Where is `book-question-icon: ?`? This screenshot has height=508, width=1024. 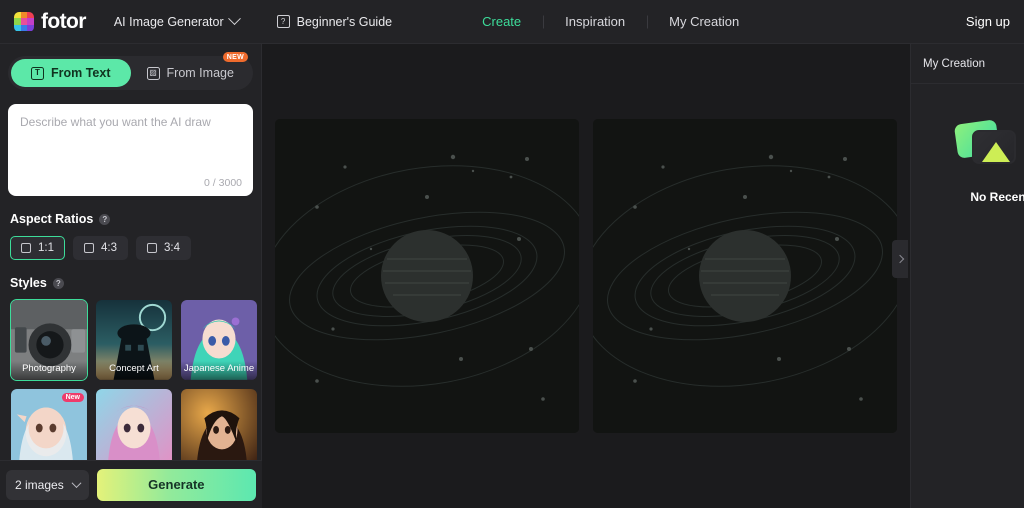
book-question-icon: ? is located at coordinates (283, 21).